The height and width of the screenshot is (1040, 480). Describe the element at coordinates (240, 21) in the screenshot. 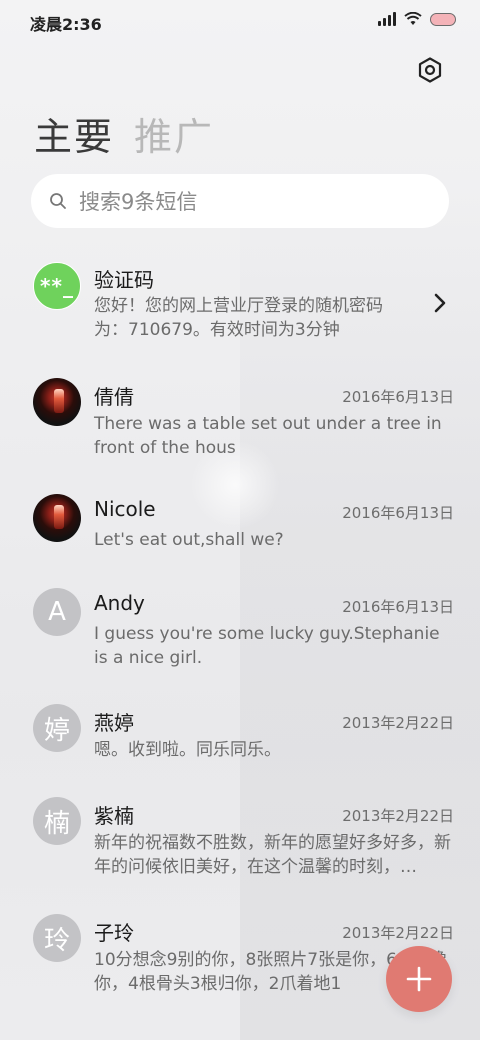

I see `status-bar: 凌晨2:36` at that location.